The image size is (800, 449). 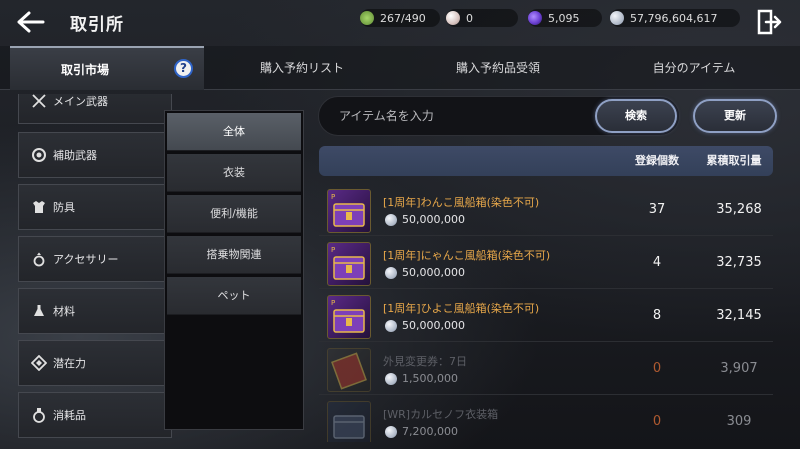 What do you see at coordinates (95, 109) in the screenshot?
I see `category-main-weapon: メイン武器` at bounding box center [95, 109].